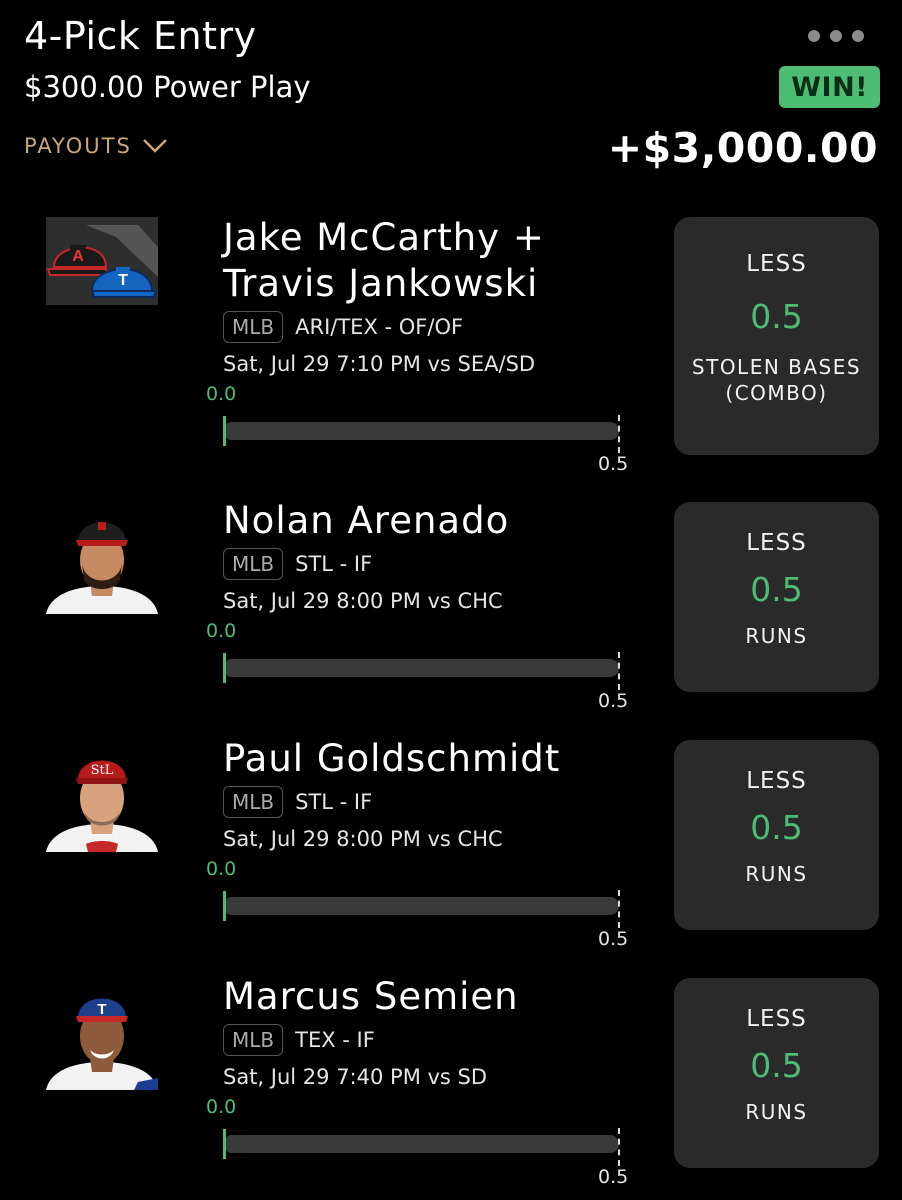 The width and height of the screenshot is (902, 1200). Describe the element at coordinates (379, 327) in the screenshot. I see `team-position: ARI/TEX - OF/OF` at that location.